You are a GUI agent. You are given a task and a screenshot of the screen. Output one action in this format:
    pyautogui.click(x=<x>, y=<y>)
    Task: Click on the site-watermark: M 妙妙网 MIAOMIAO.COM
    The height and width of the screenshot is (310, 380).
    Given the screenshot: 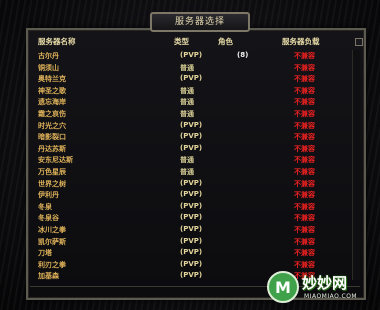 What is the action you would take?
    pyautogui.click(x=321, y=288)
    